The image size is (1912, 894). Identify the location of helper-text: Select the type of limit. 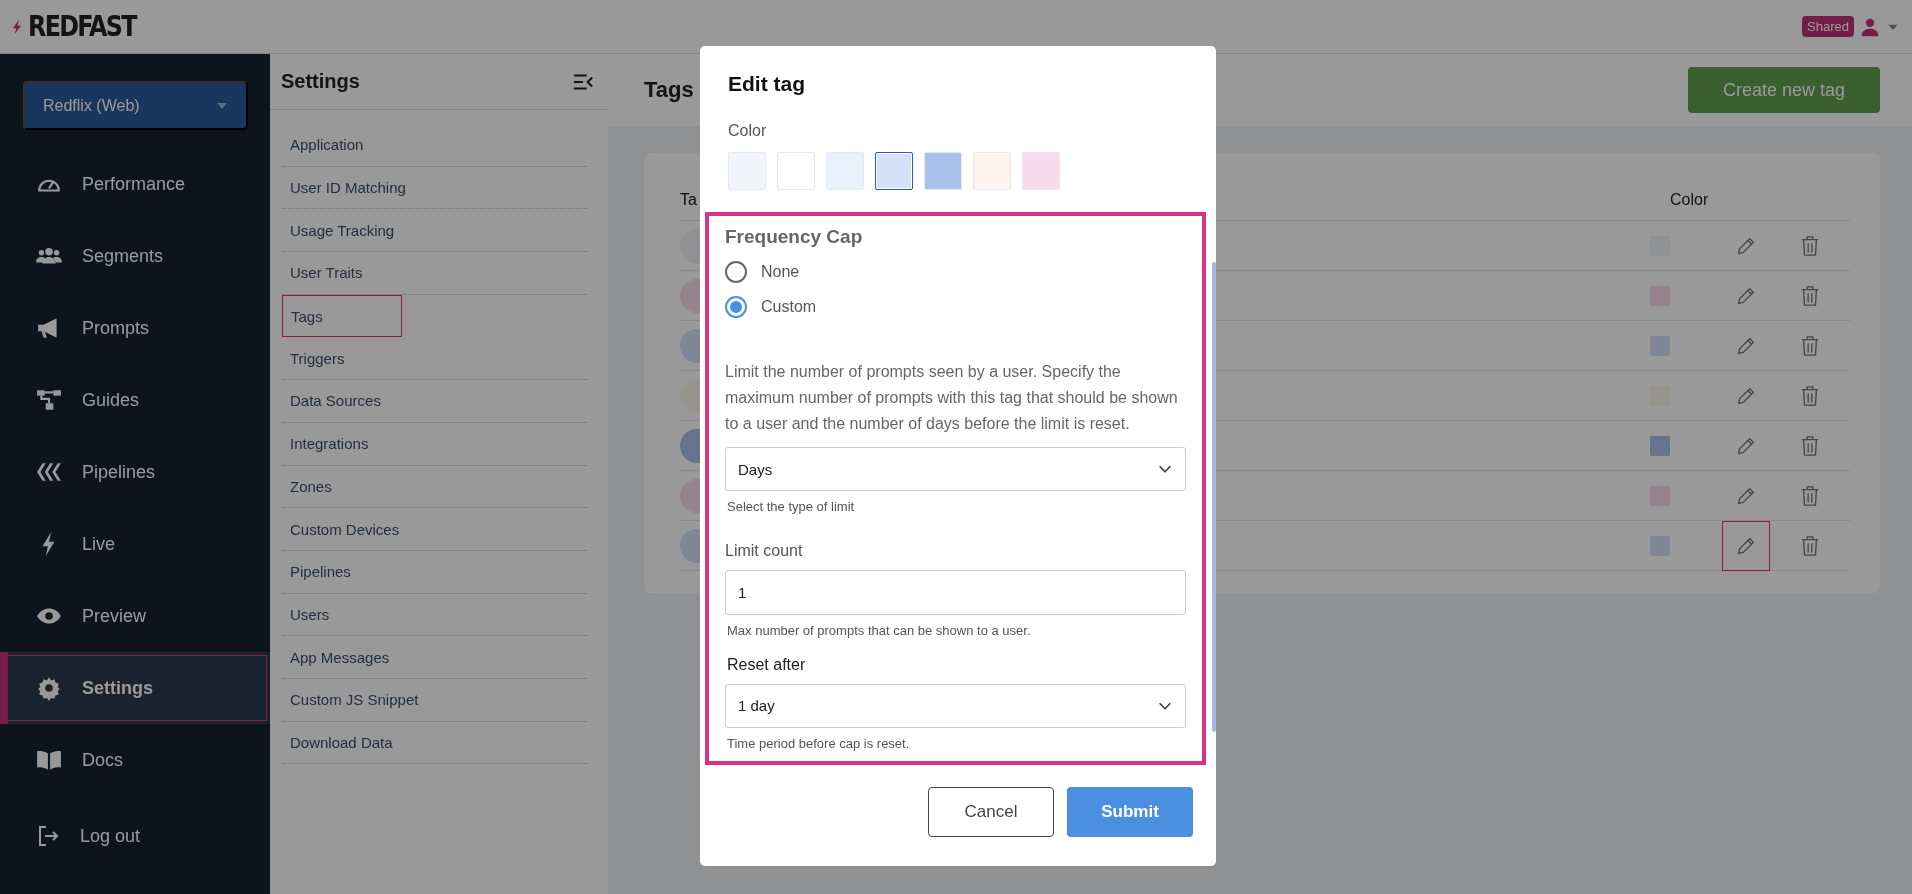
(791, 507).